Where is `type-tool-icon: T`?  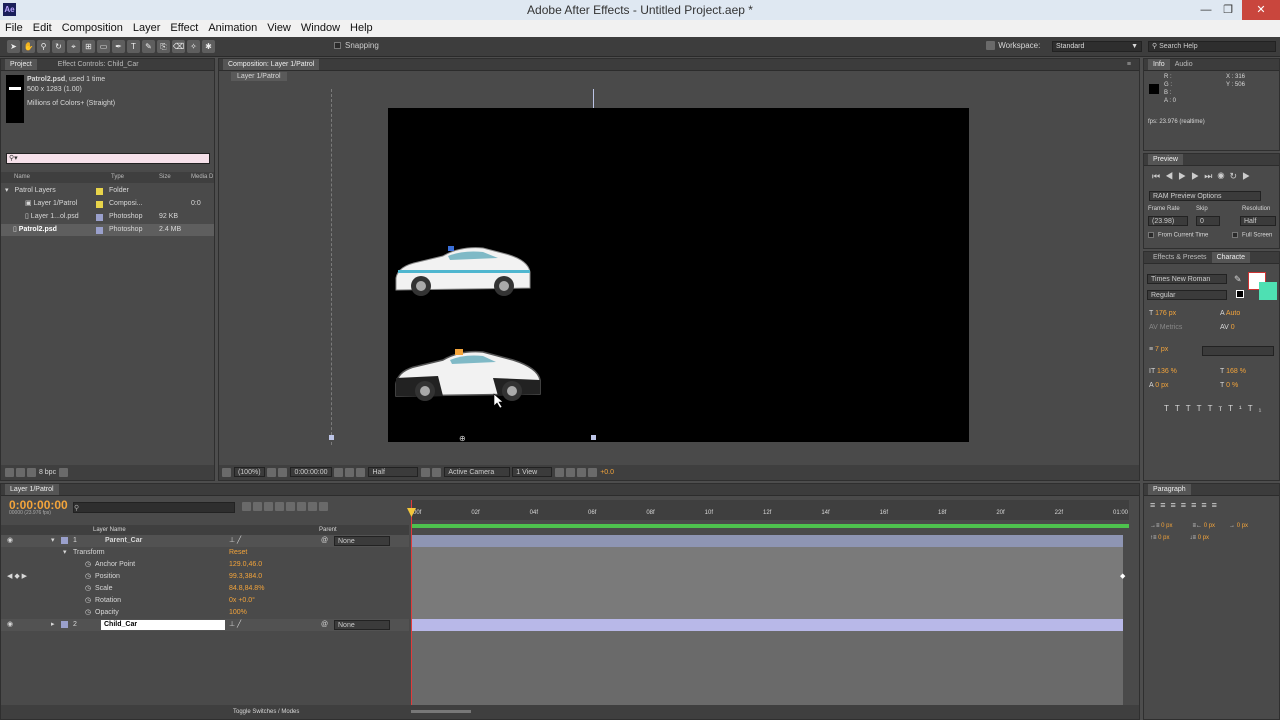
type-tool-icon: T is located at coordinates (133, 46).